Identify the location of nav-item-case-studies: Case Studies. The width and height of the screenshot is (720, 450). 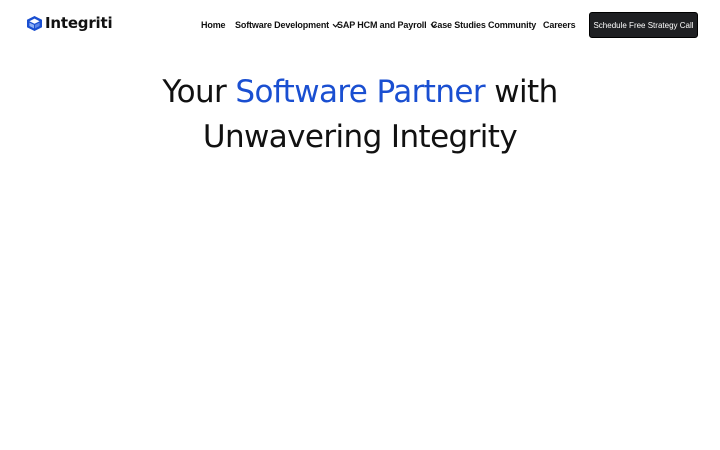
(458, 25).